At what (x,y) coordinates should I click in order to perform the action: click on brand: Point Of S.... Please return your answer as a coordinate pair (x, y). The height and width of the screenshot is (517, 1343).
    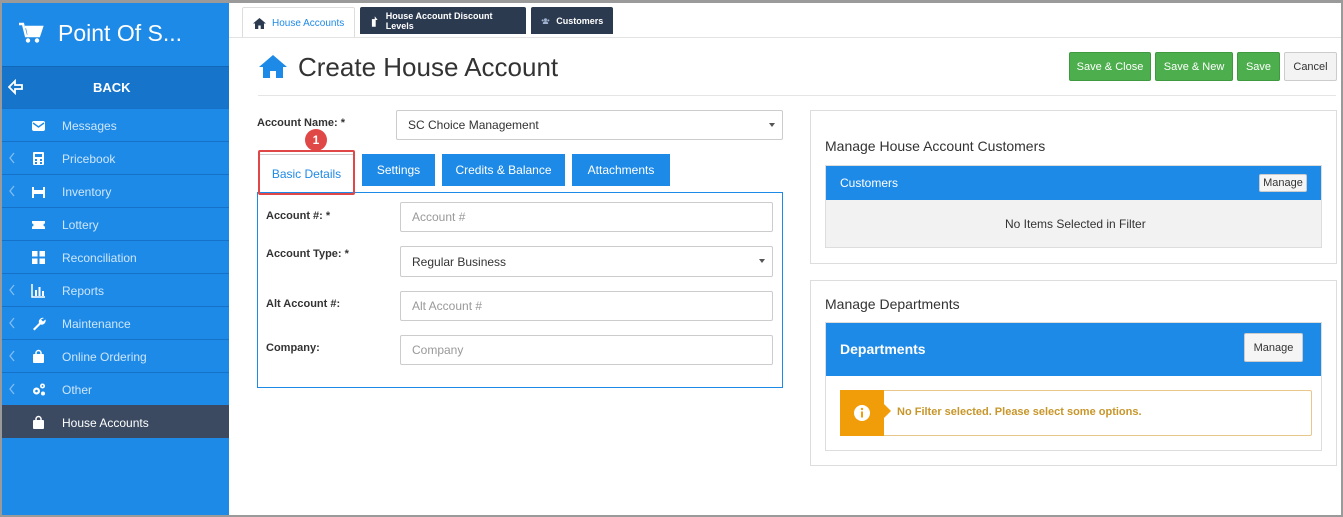
    Looking at the image, I should click on (114, 33).